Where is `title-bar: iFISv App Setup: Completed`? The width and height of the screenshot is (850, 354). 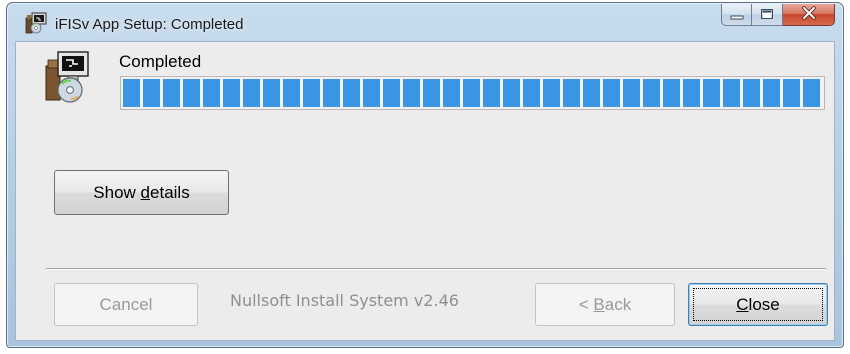
title-bar: iFISv App Setup: Completed is located at coordinates (425, 22).